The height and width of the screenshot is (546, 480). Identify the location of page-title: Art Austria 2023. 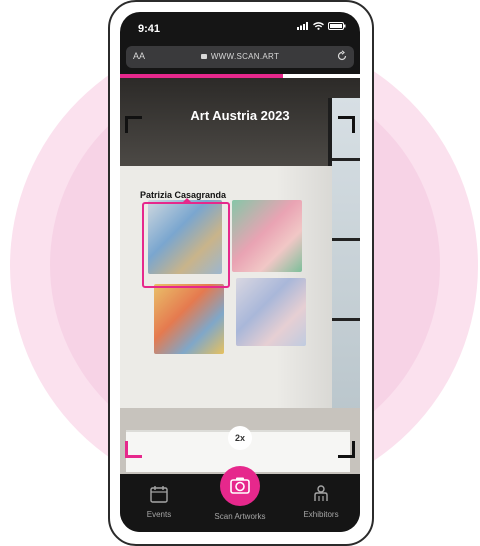
(240, 115).